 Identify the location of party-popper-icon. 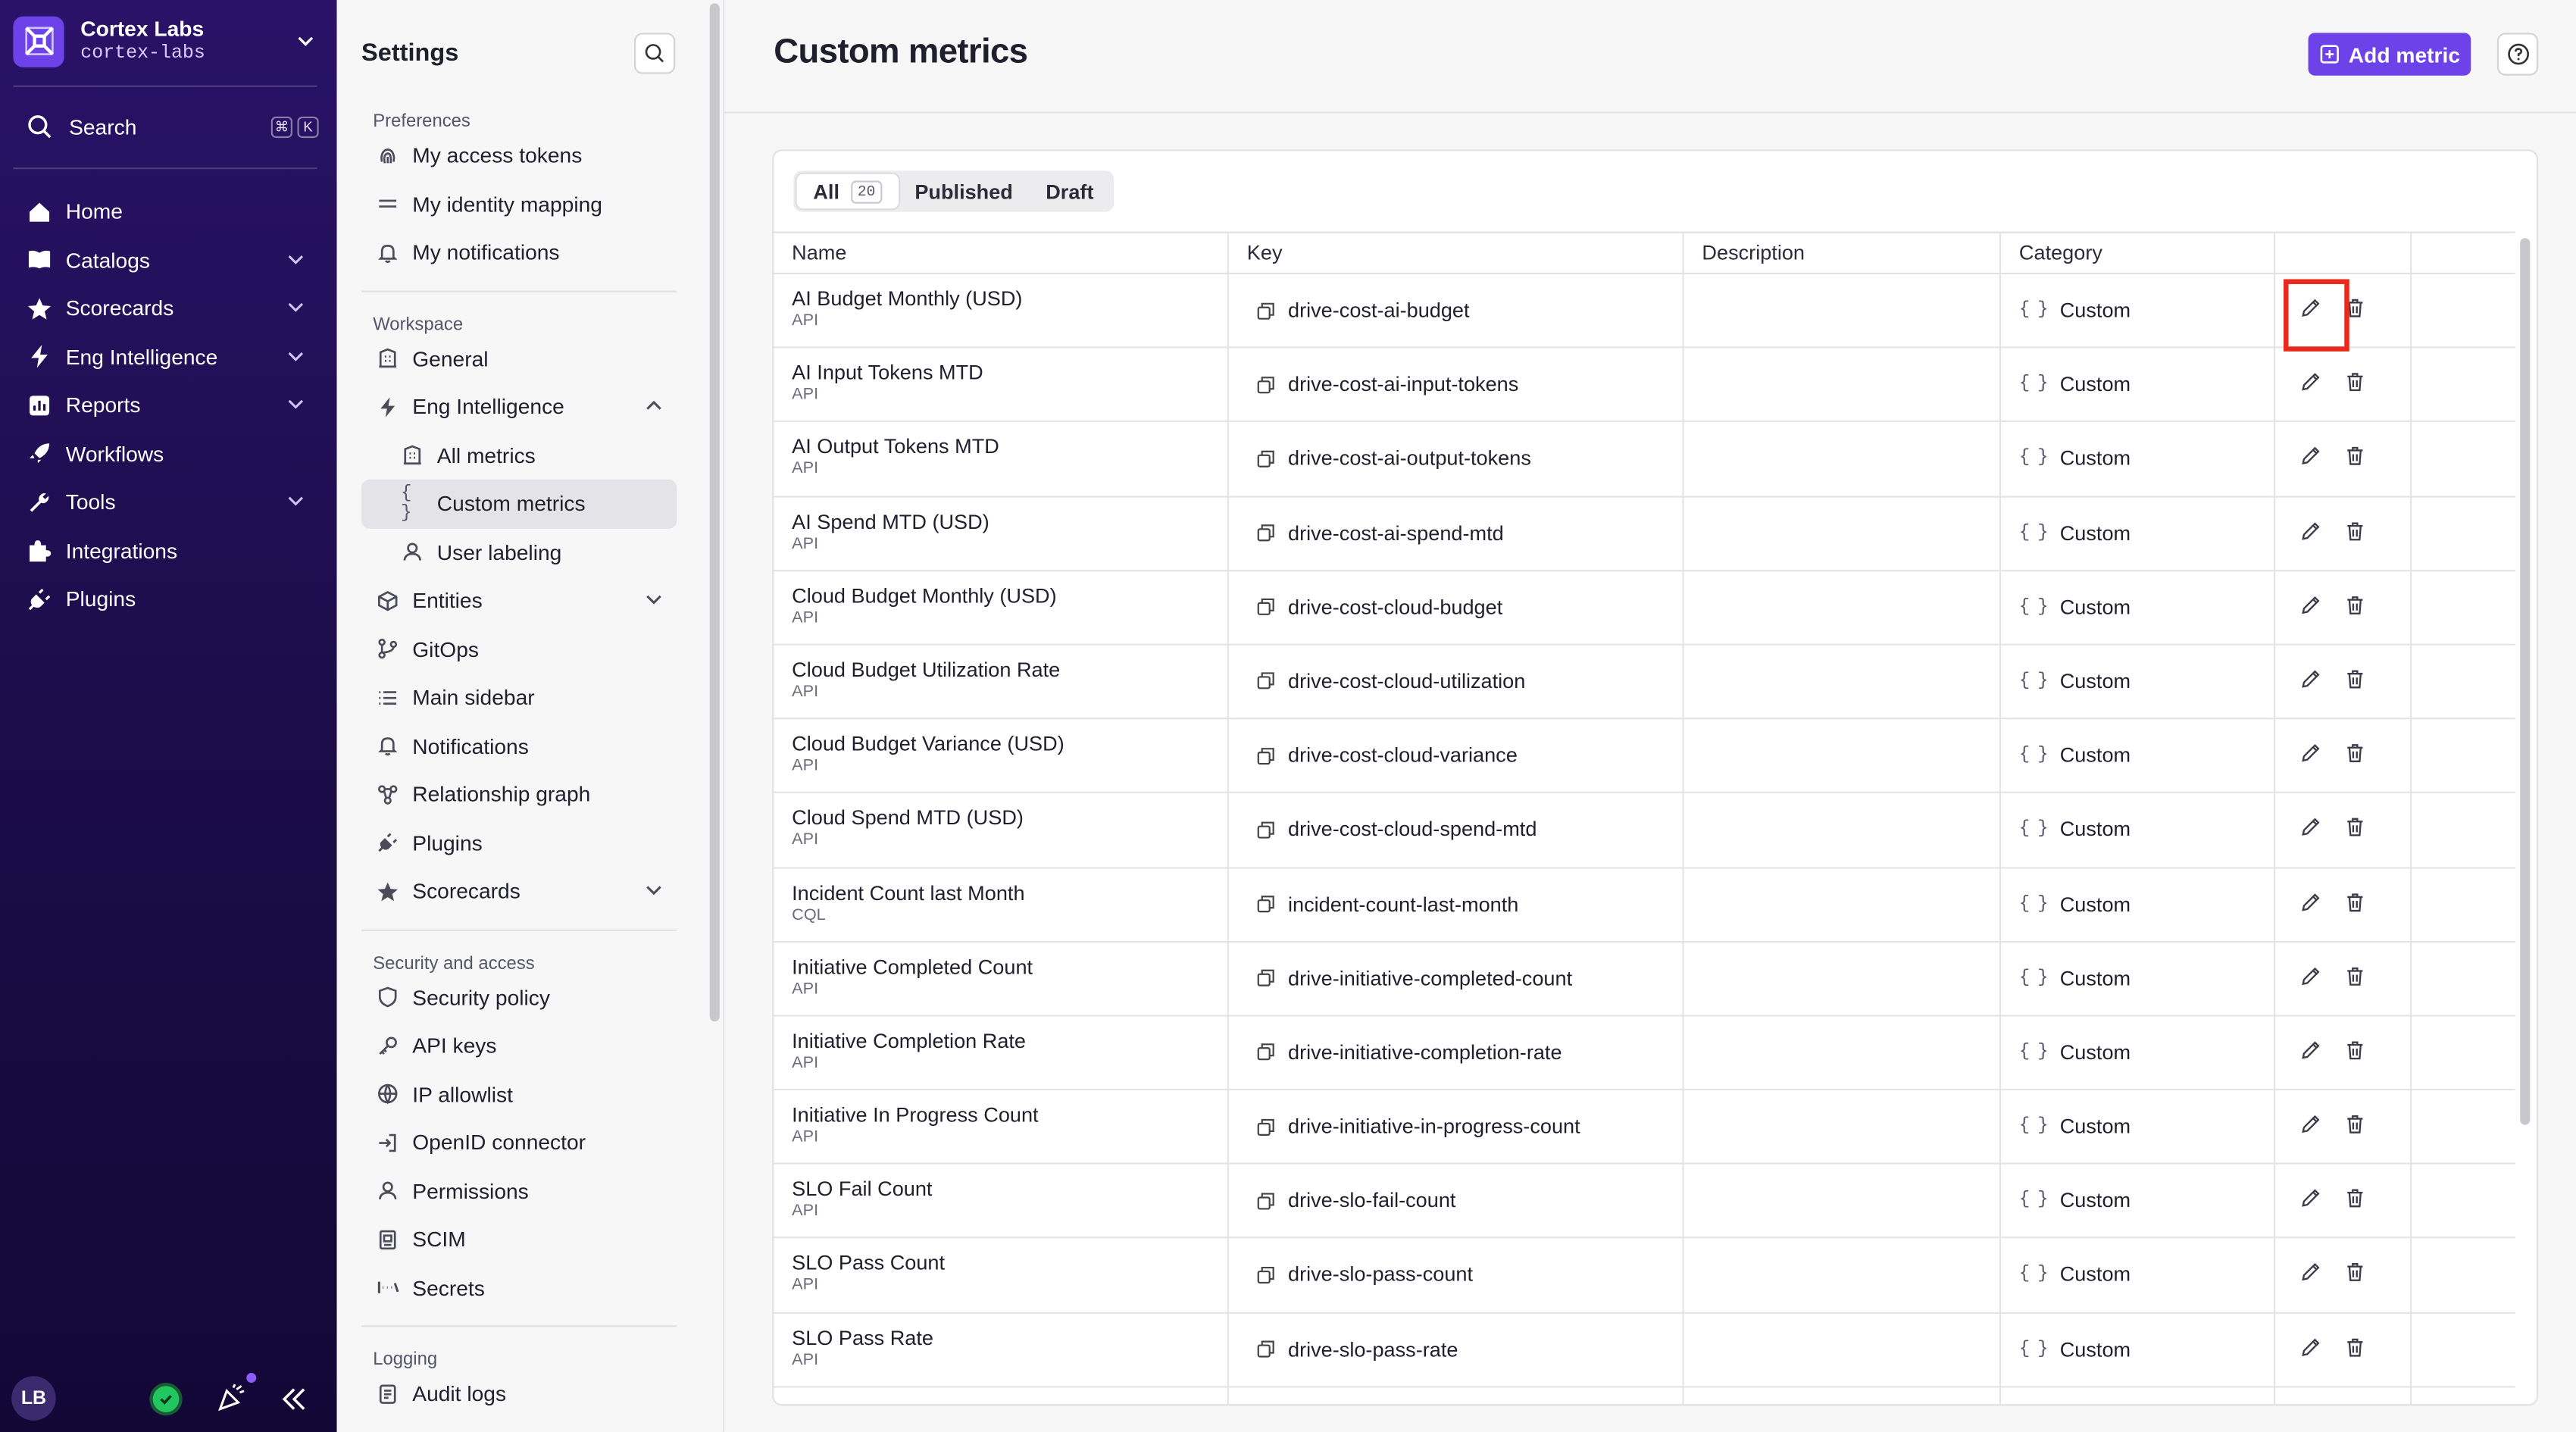
(232, 1397).